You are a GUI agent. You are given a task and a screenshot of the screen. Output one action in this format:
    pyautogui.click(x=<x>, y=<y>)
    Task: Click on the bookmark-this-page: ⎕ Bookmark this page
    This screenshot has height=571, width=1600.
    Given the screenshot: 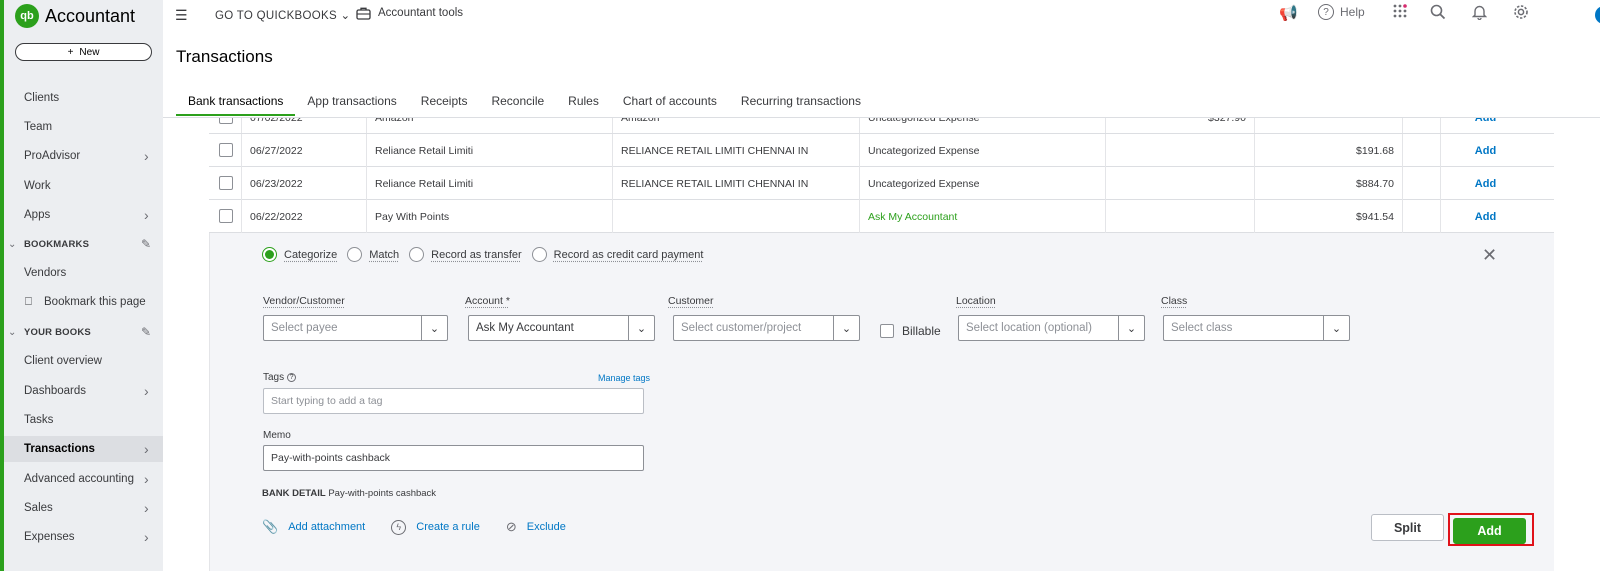 What is the action you would take?
    pyautogui.click(x=83, y=302)
    